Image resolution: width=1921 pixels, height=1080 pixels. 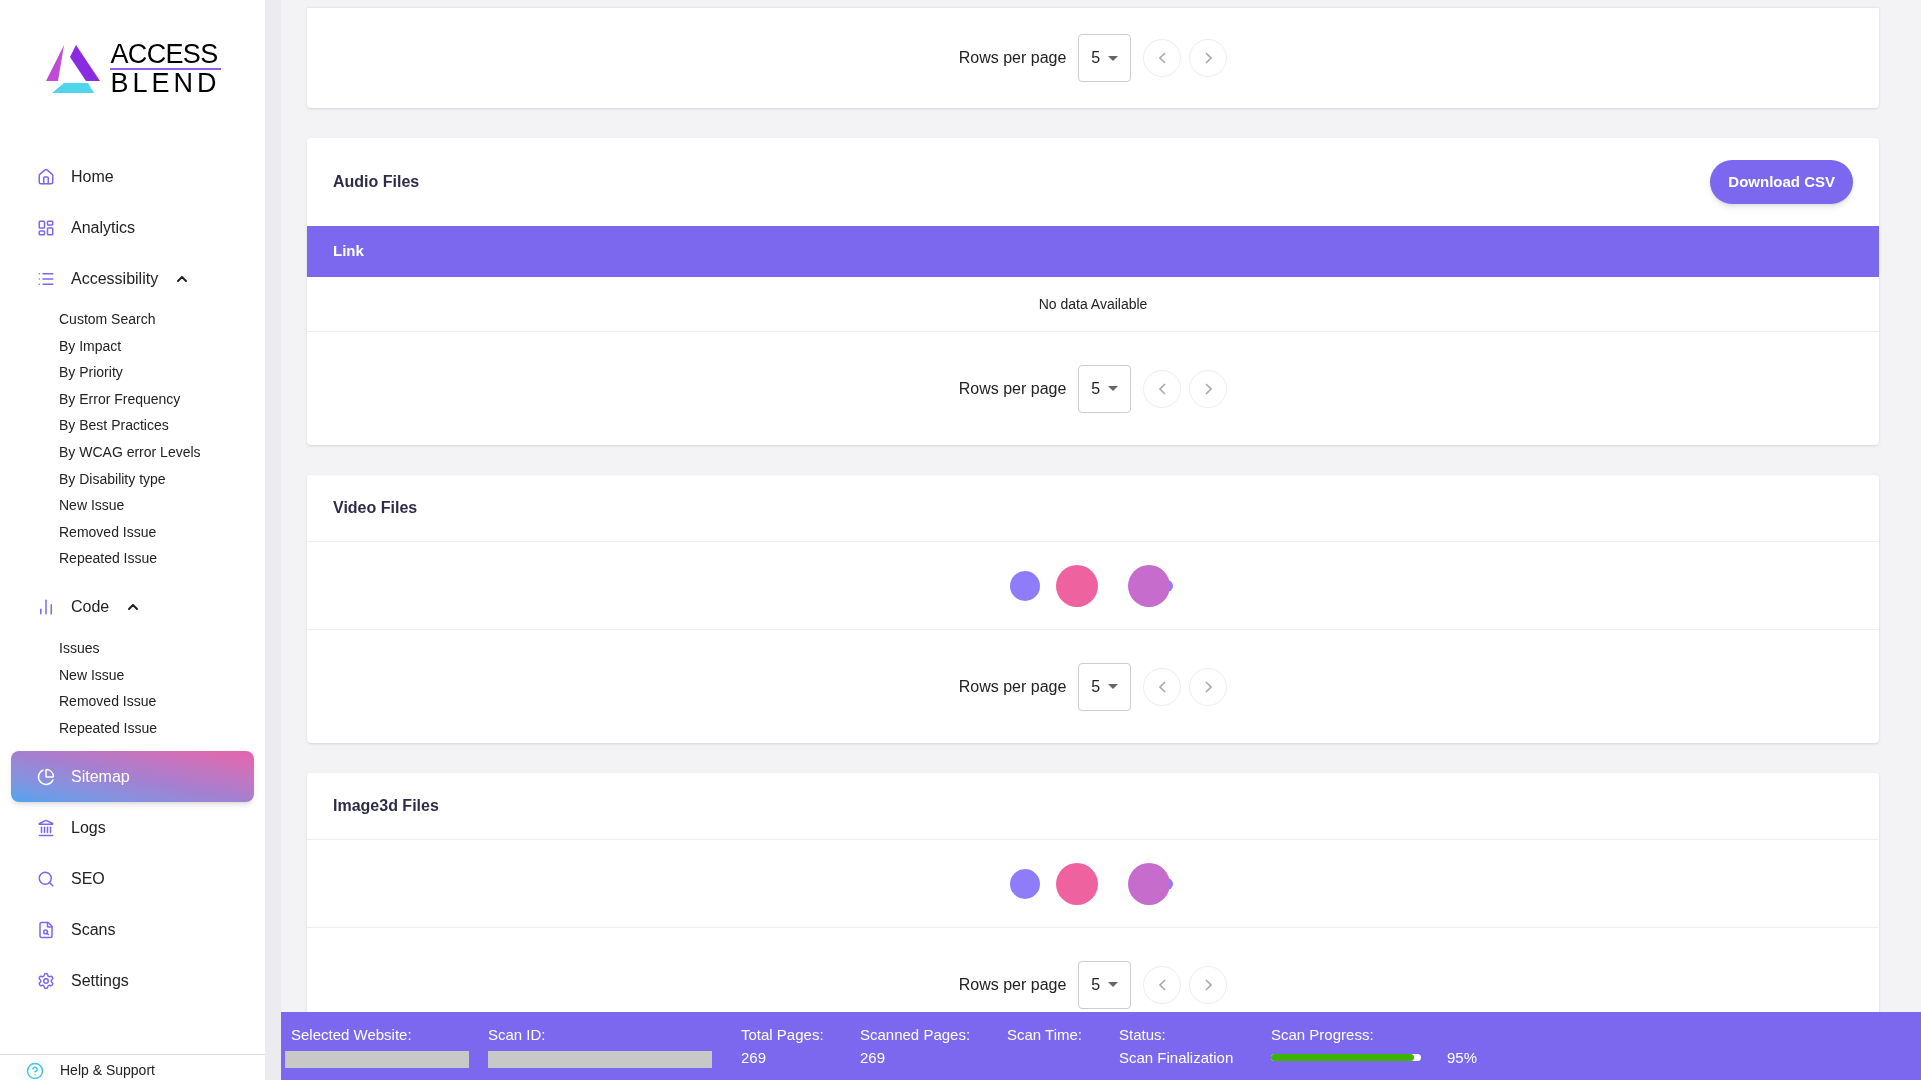 What do you see at coordinates (46, 878) in the screenshot?
I see `search-icon` at bounding box center [46, 878].